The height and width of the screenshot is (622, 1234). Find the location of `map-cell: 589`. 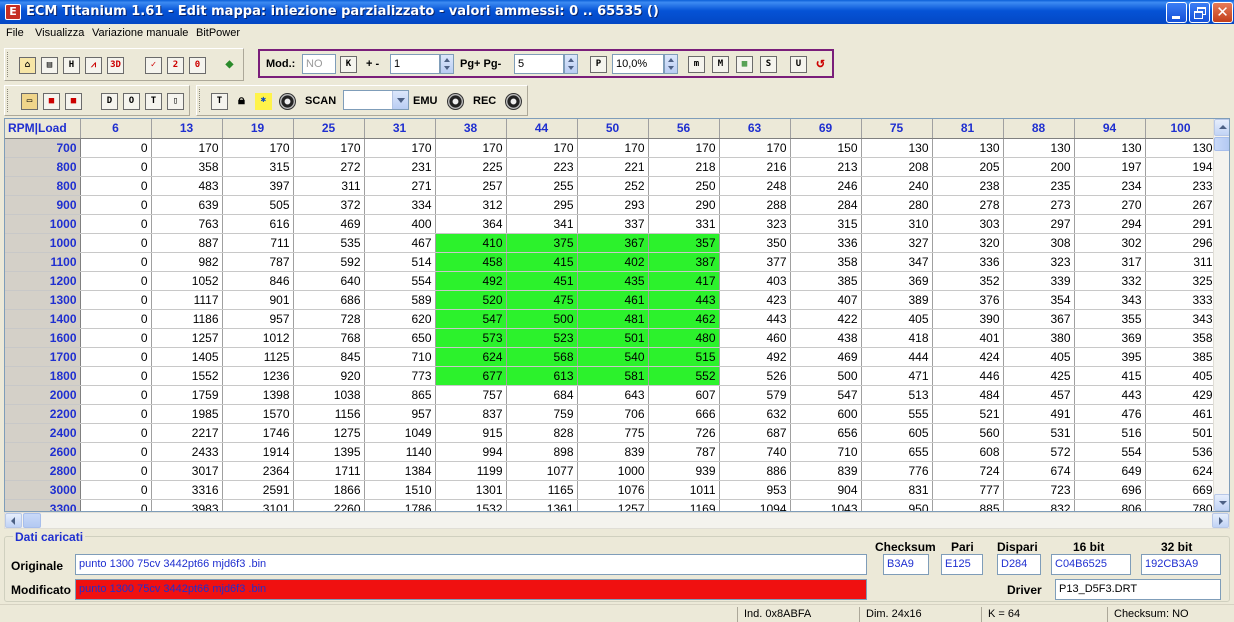

map-cell: 589 is located at coordinates (400, 300).